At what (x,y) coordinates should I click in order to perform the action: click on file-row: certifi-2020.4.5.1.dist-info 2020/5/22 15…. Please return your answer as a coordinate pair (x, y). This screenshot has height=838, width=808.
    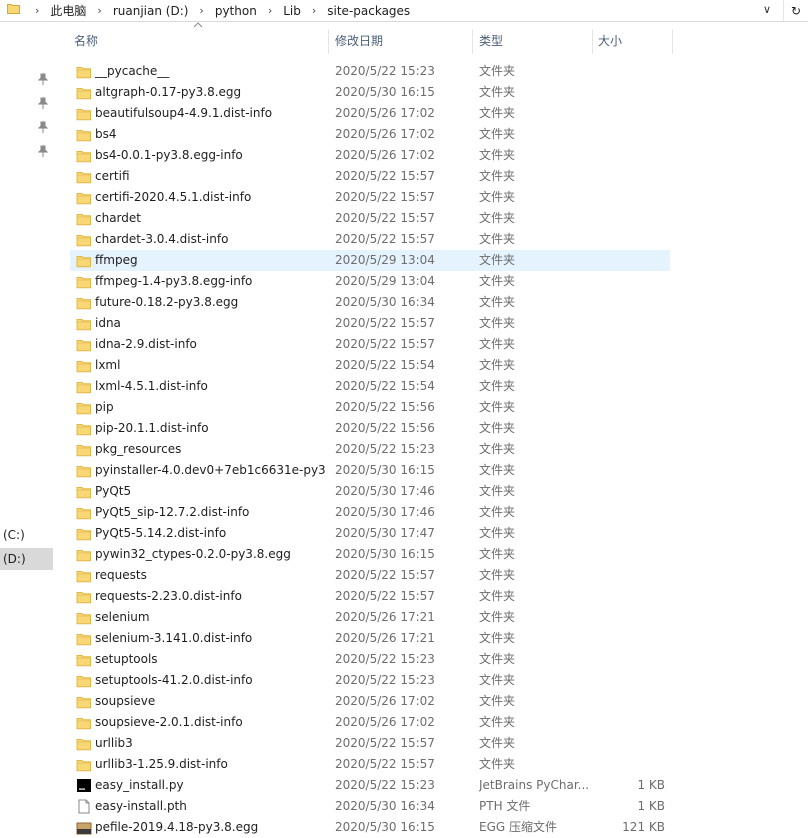
    Looking at the image, I should click on (370, 197).